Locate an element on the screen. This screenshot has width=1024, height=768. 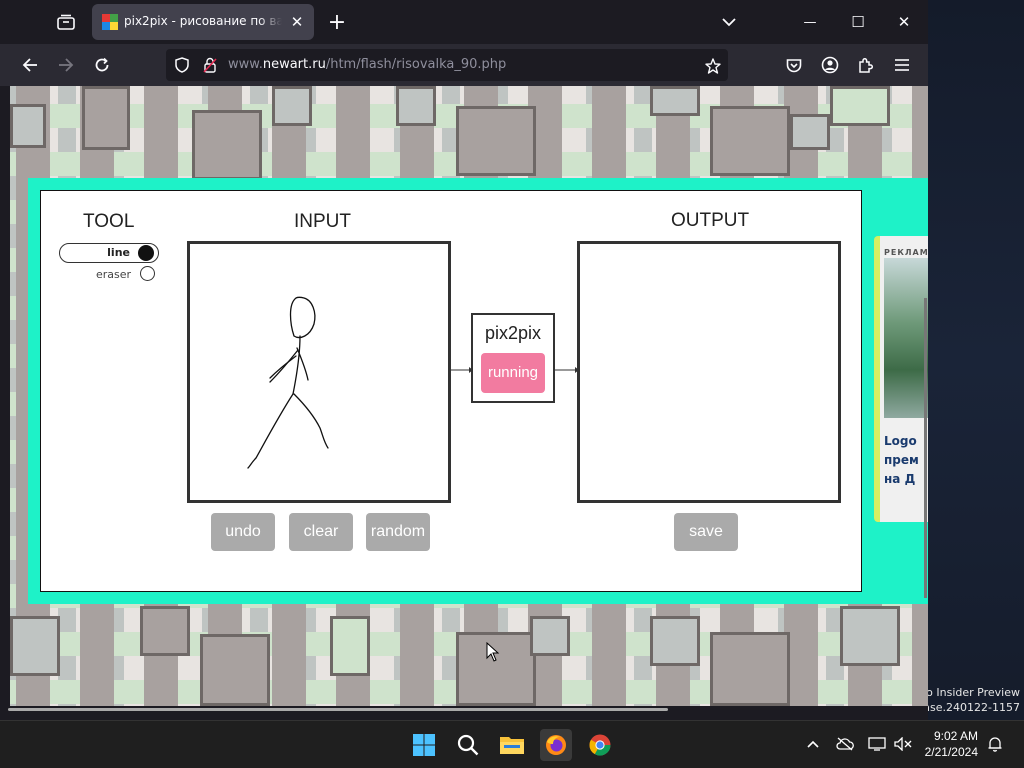
horizontal-scrollbar is located at coordinates (338, 709).